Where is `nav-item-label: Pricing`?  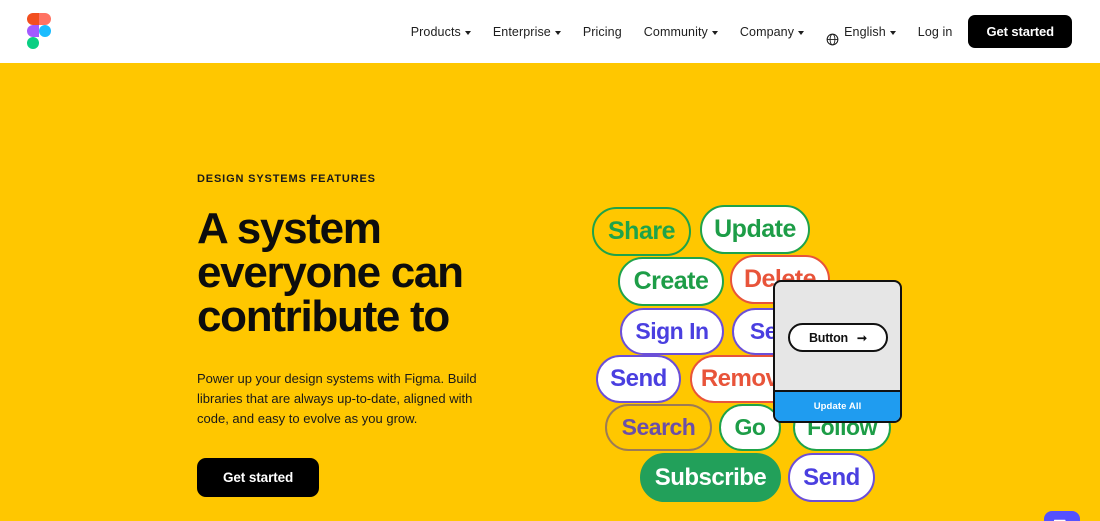
nav-item-label: Pricing is located at coordinates (602, 31).